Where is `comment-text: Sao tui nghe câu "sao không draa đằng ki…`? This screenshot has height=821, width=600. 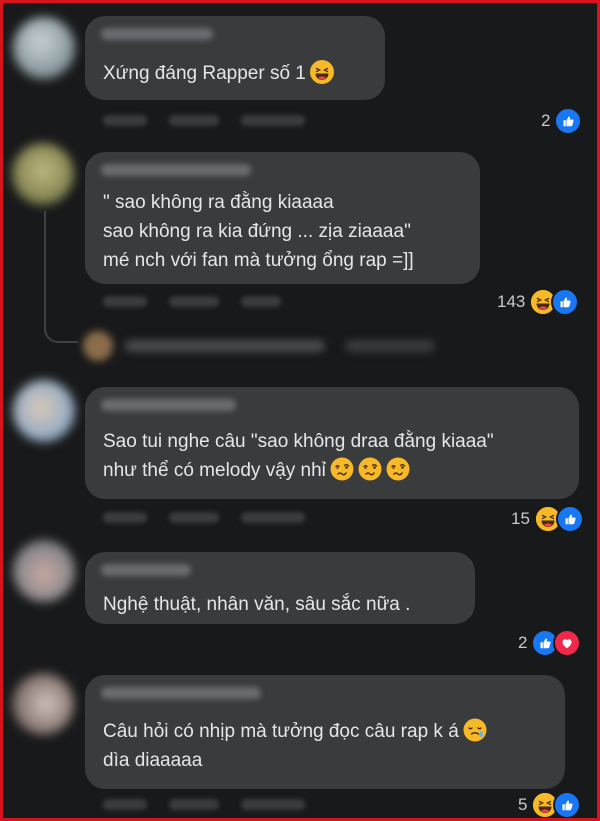
comment-text: Sao tui nghe câu "sao không draa đằng ki… is located at coordinates (298, 456).